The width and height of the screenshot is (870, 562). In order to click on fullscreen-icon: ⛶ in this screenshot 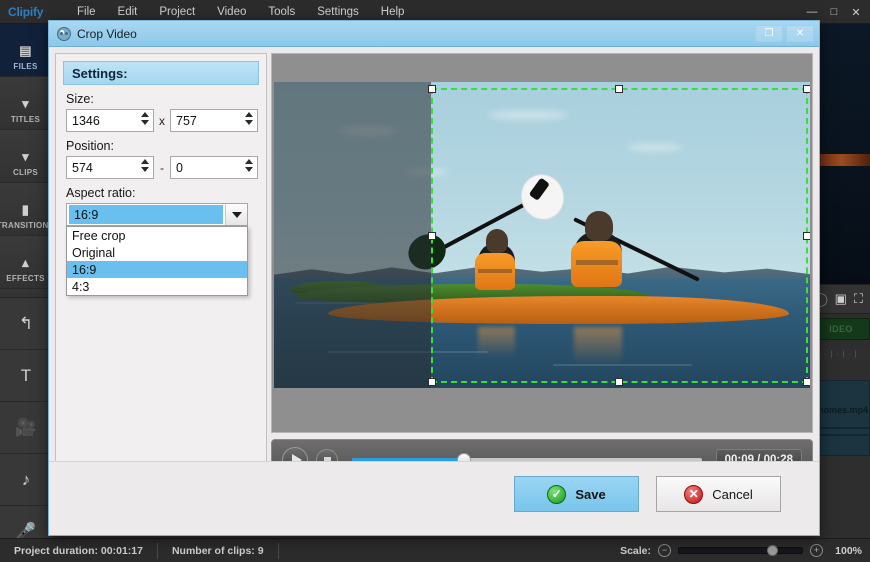, I will do `click(858, 299)`.